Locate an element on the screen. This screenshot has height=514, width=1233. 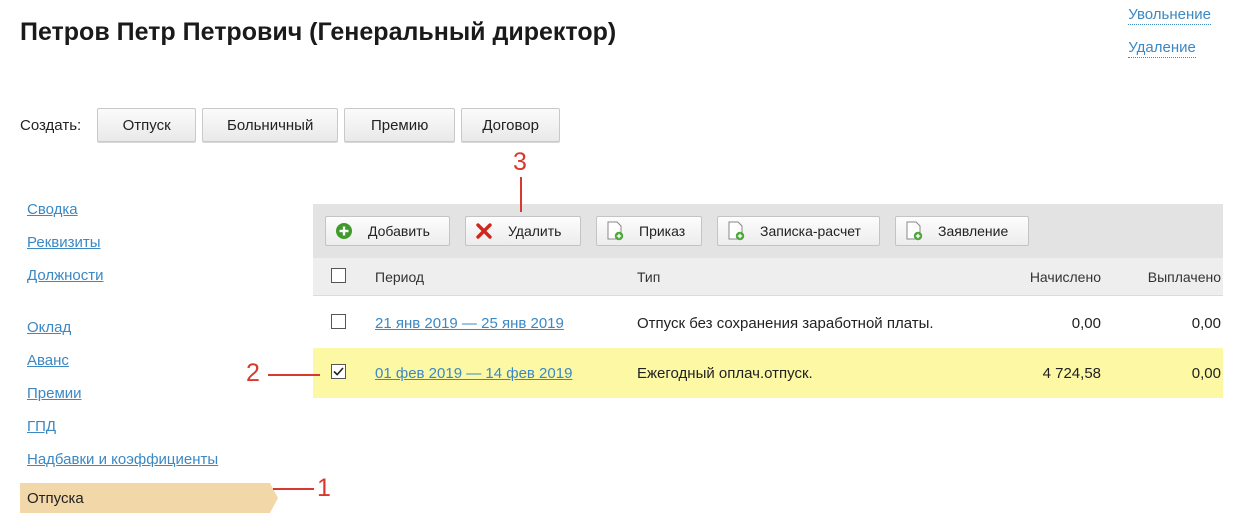
table-header: Период Тип Начислено Выплачено is located at coordinates (768, 277).